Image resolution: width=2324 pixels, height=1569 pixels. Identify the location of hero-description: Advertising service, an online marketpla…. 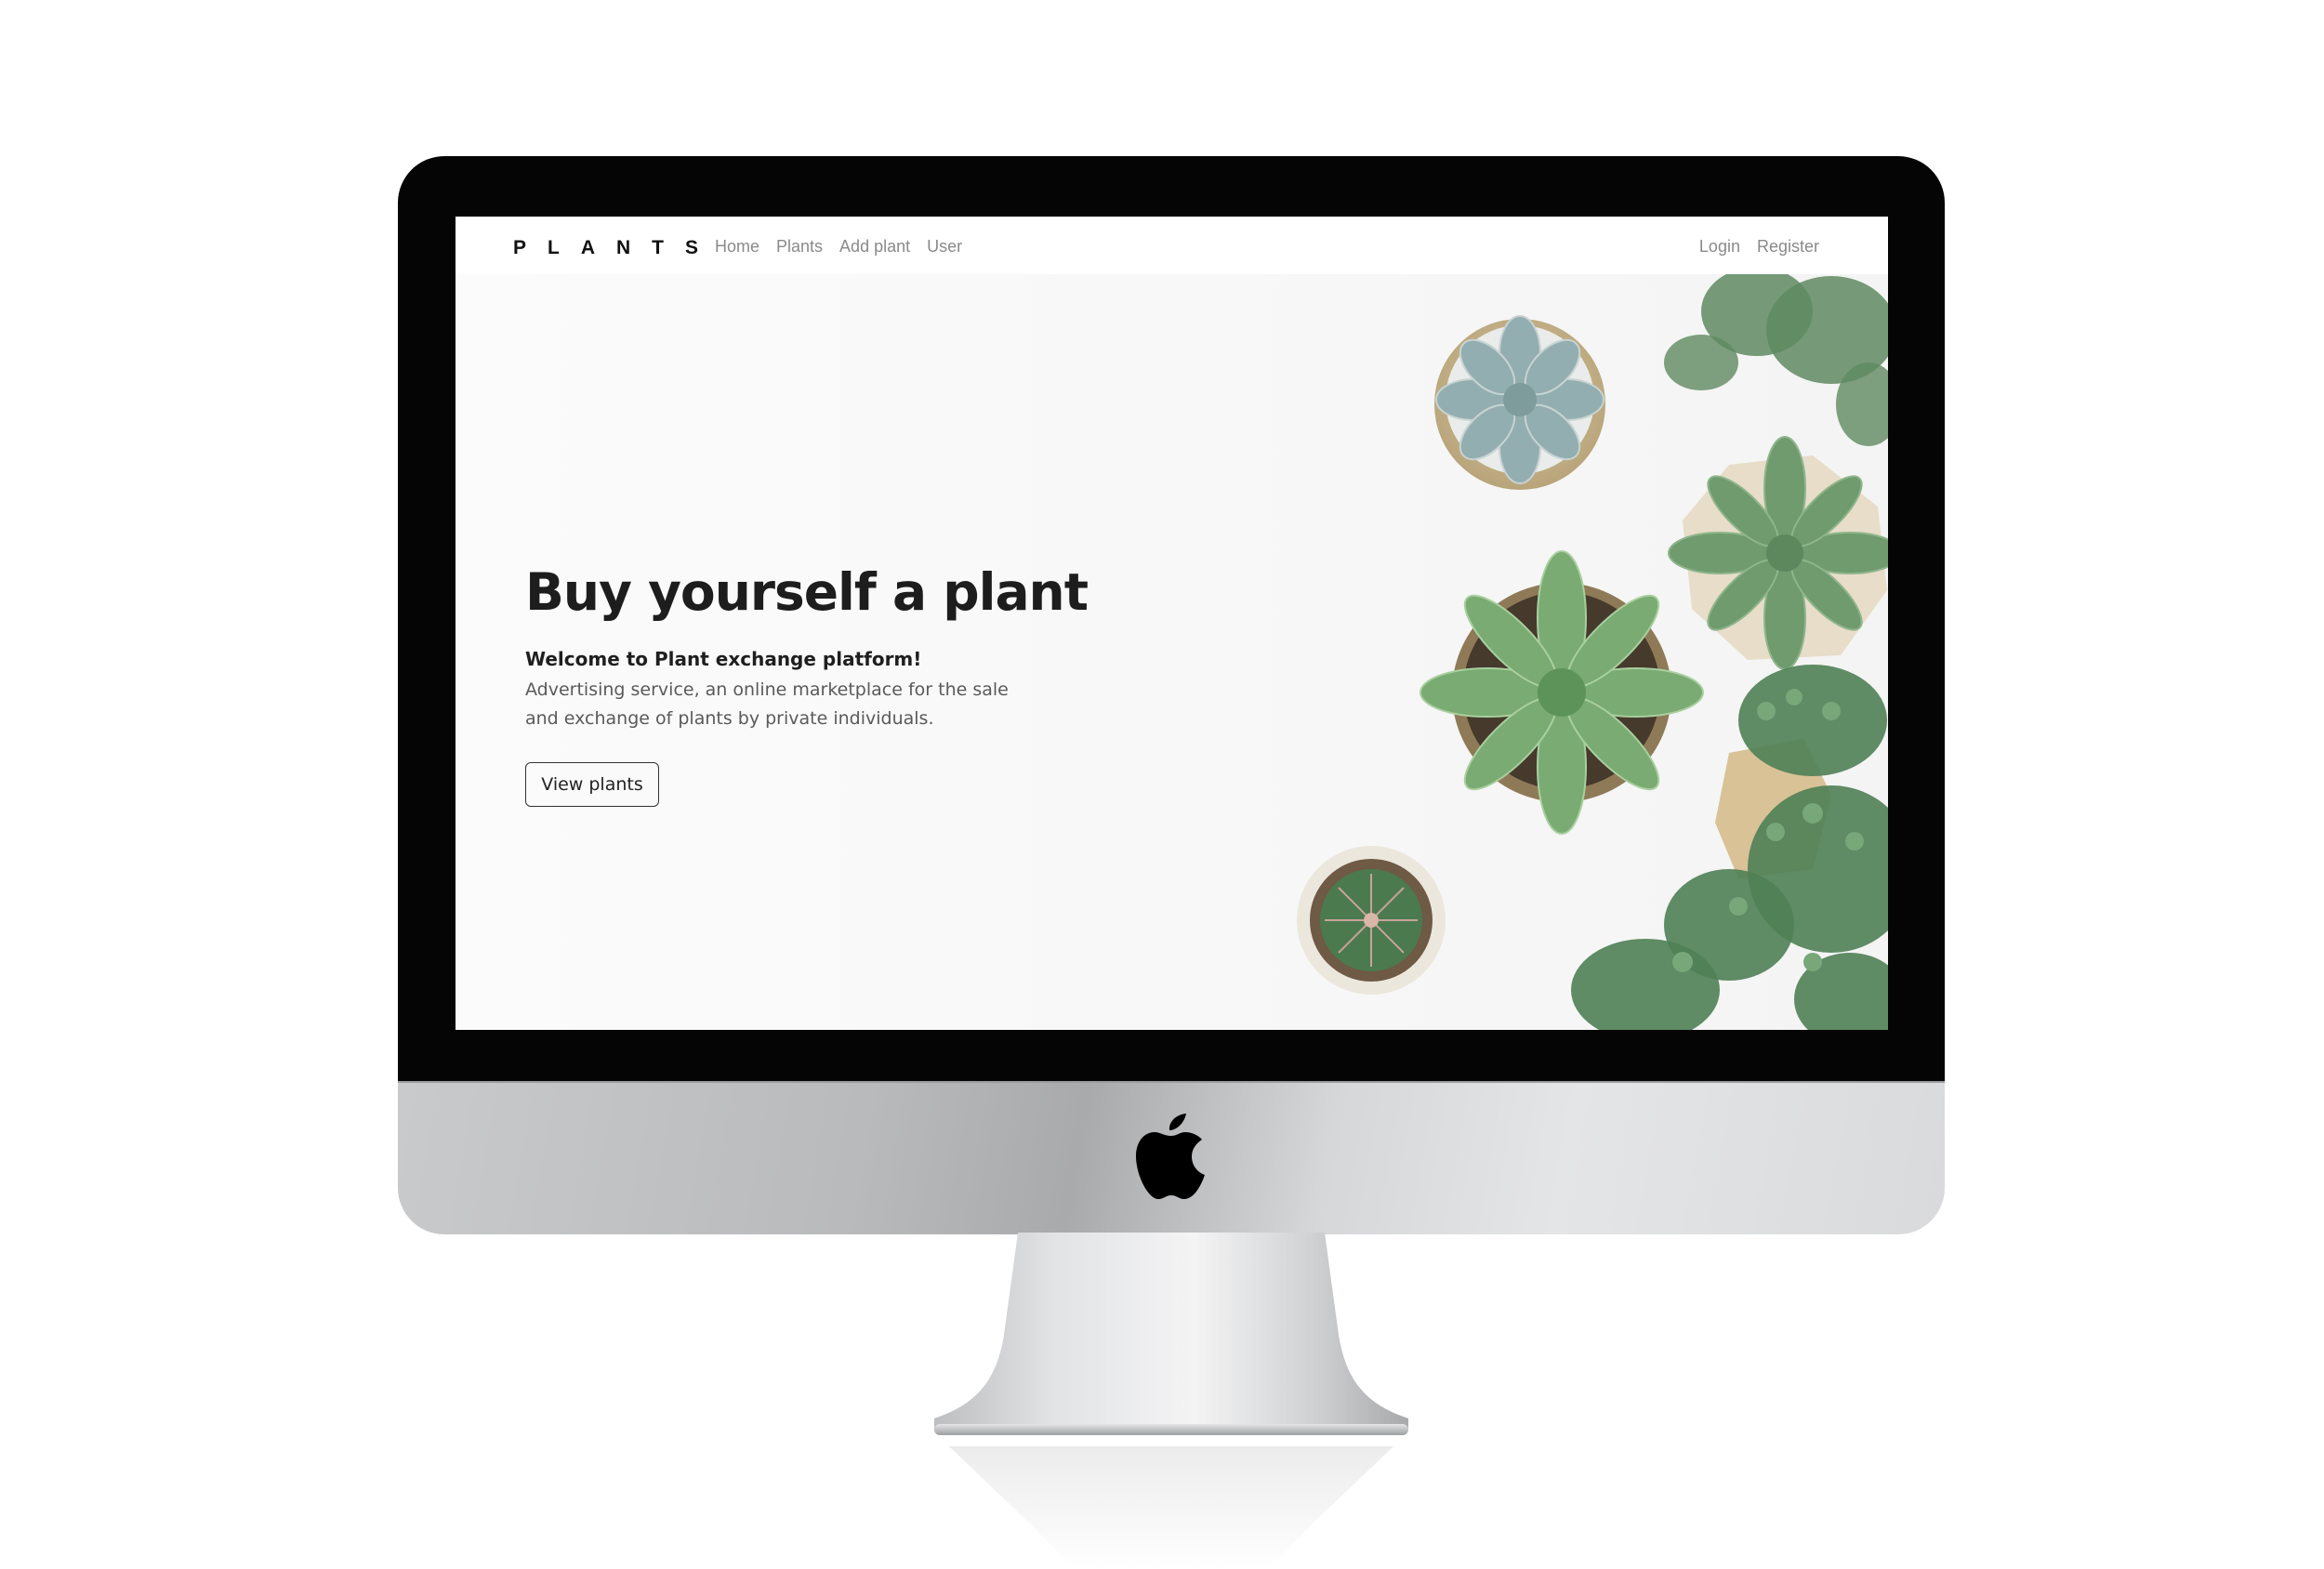
(767, 704).